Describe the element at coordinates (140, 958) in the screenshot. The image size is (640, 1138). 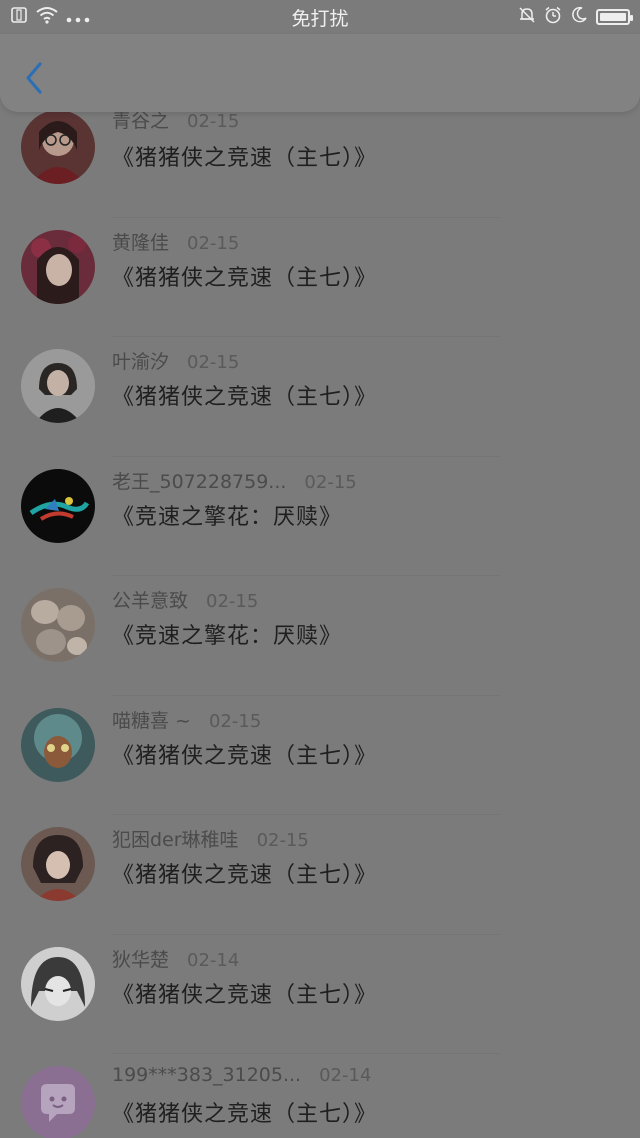
I see `user-name: 狄华楚` at that location.